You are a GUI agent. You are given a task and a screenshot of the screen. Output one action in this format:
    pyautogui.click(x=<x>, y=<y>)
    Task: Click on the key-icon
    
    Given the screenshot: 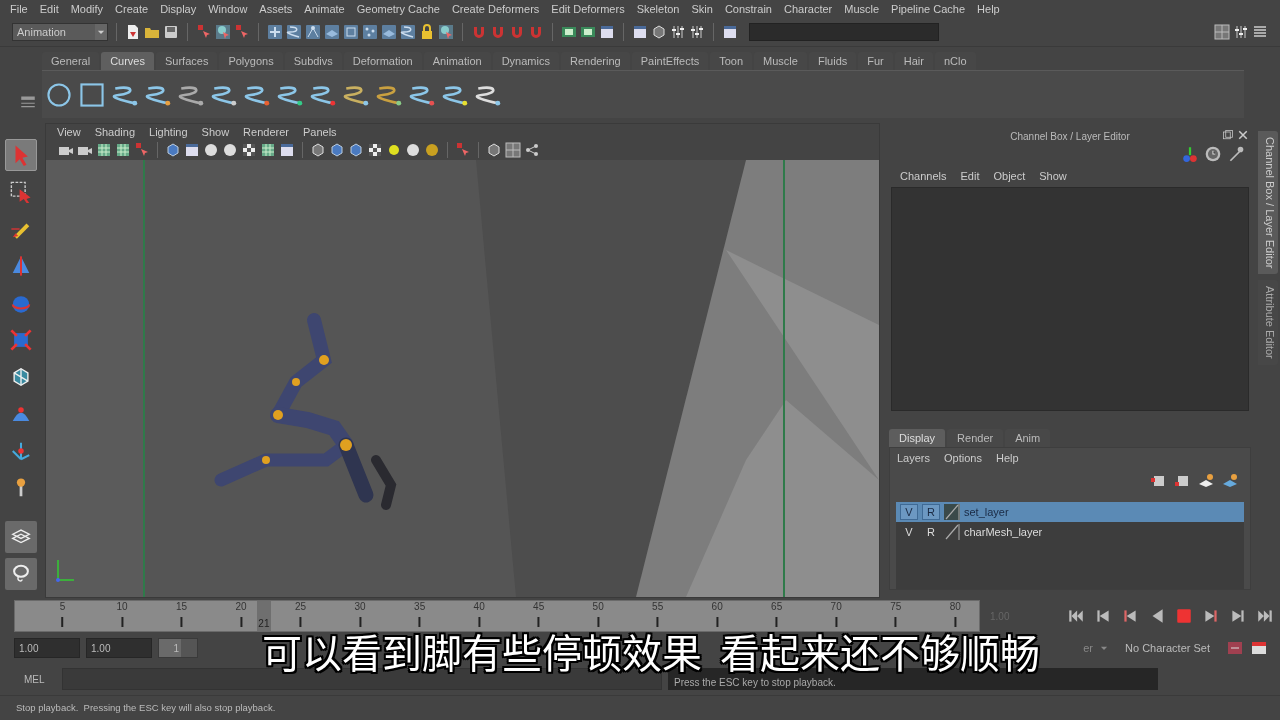 What is the action you would take?
    pyautogui.click(x=1235, y=648)
    